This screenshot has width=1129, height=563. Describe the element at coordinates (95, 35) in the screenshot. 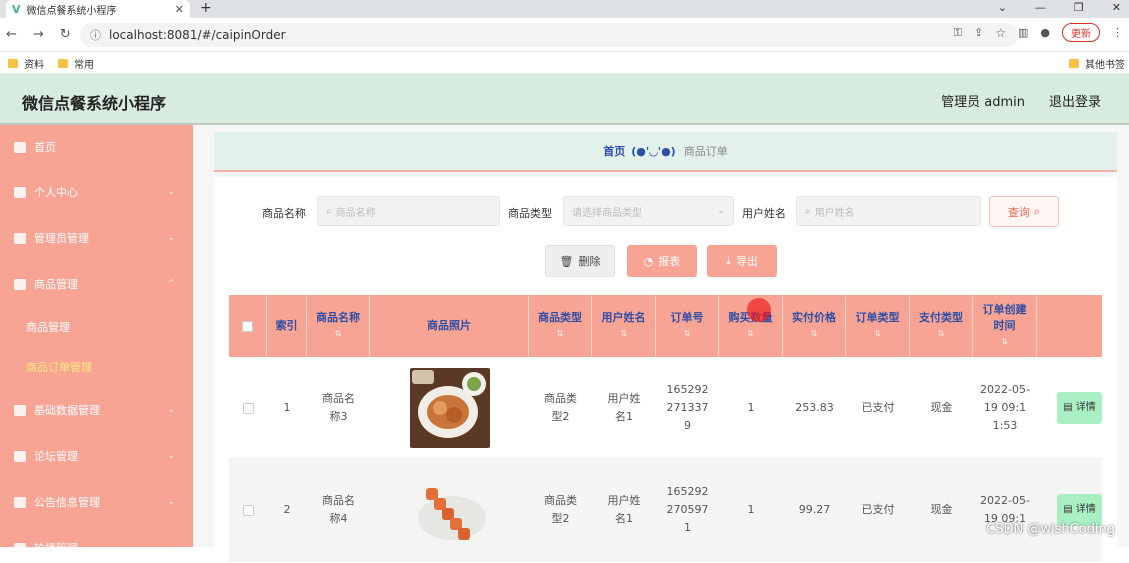

I see `info-icon: ⓘ` at that location.